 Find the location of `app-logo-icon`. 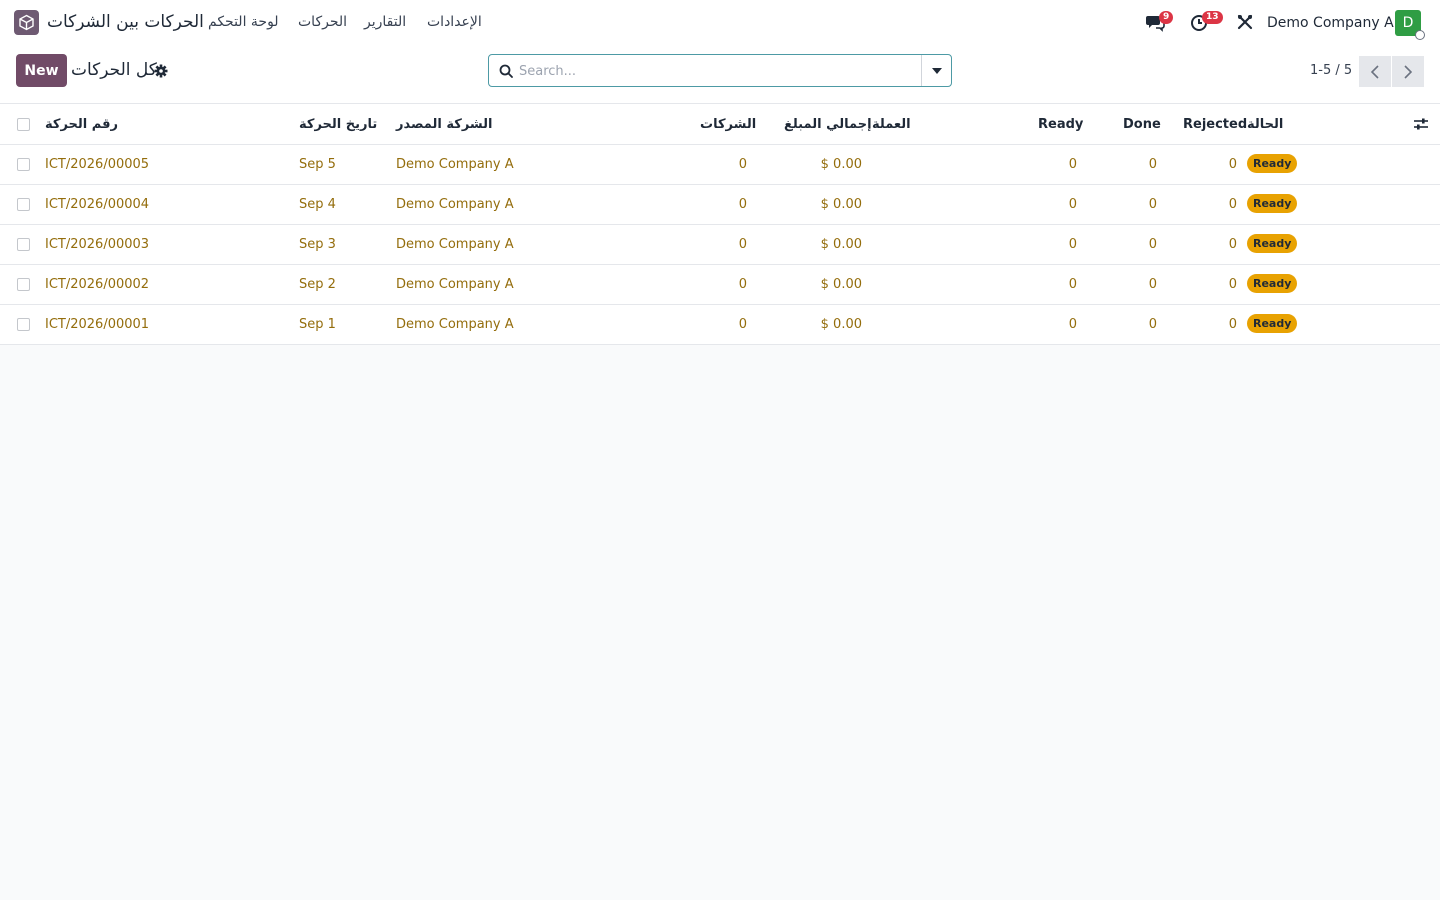

app-logo-icon is located at coordinates (26, 22).